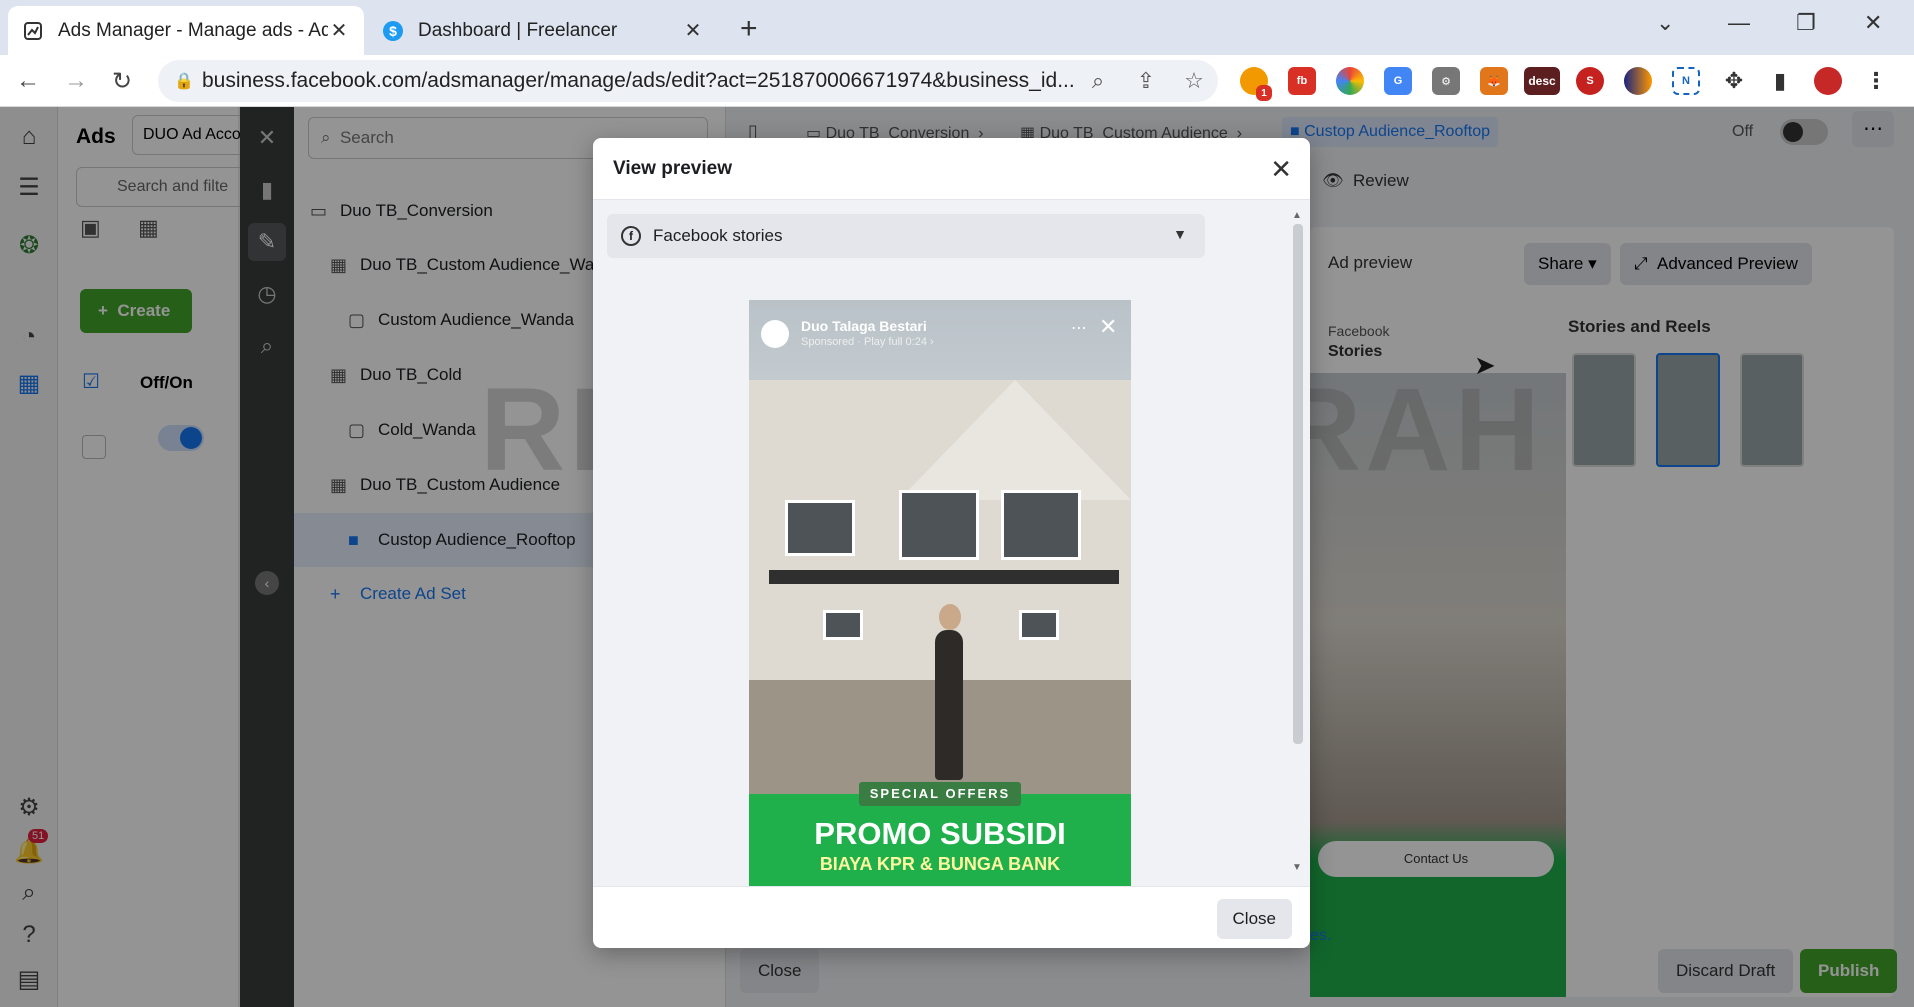 The height and width of the screenshot is (1007, 1914). Describe the element at coordinates (1780, 81) in the screenshot. I see `side-panel-icon: ▮` at that location.